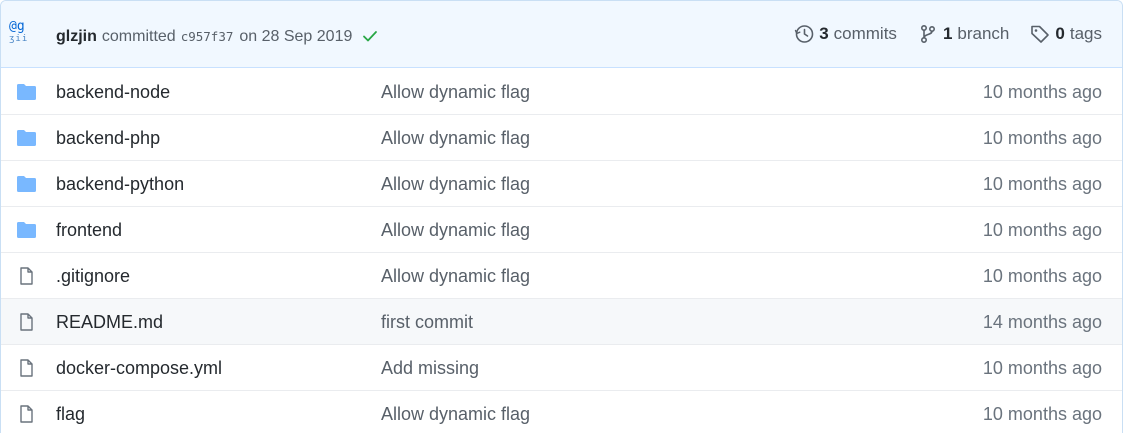  I want to click on file-name: frontend, so click(89, 230).